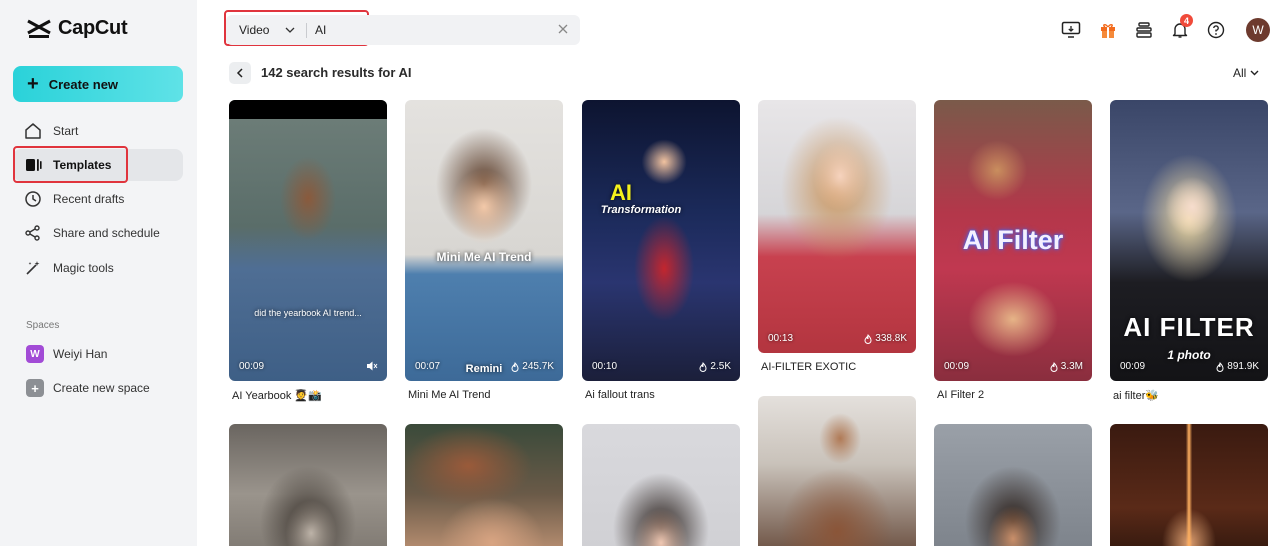 The width and height of the screenshot is (1280, 546). I want to click on template-uses: 3.3M, so click(1066, 366).